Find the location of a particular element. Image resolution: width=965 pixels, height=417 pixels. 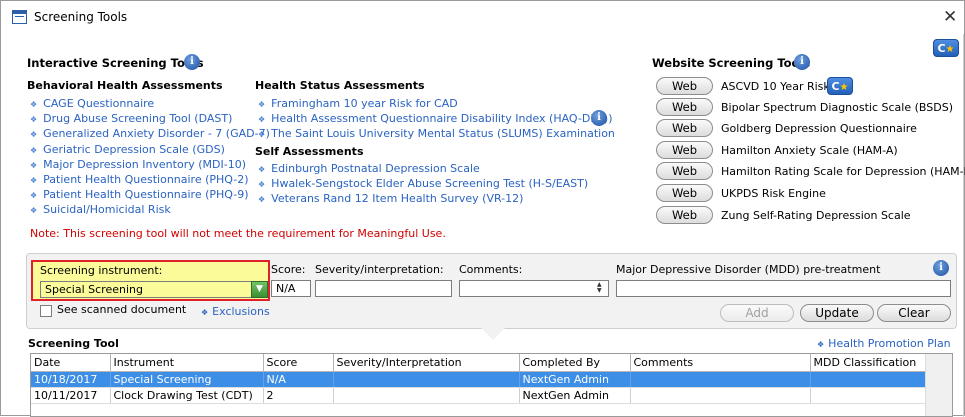

add-button: Add is located at coordinates (757, 313).